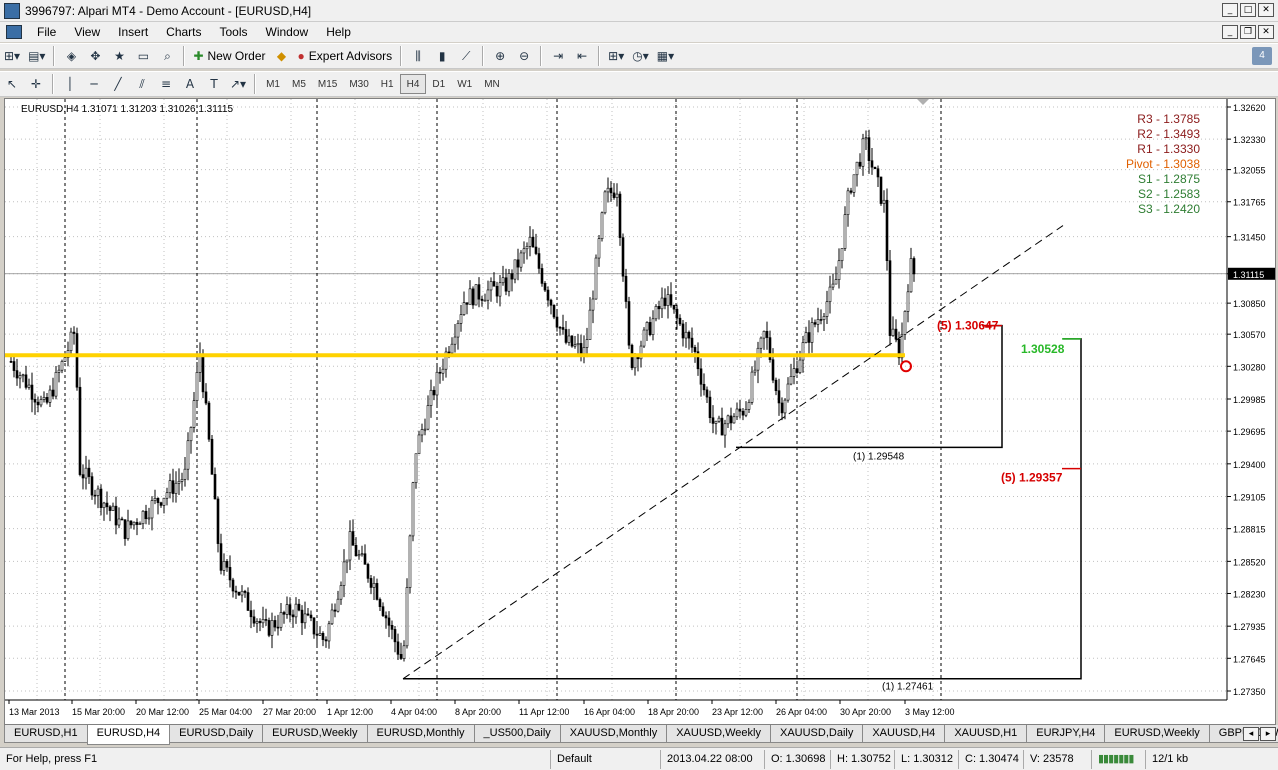 This screenshot has width=1278, height=770. Describe the element at coordinates (119, 56) in the screenshot. I see `navigator-icon: ★` at that location.